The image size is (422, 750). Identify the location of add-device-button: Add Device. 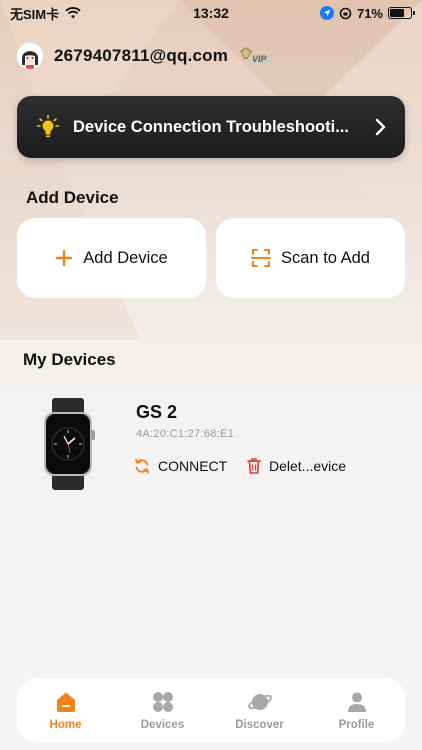
(111, 258).